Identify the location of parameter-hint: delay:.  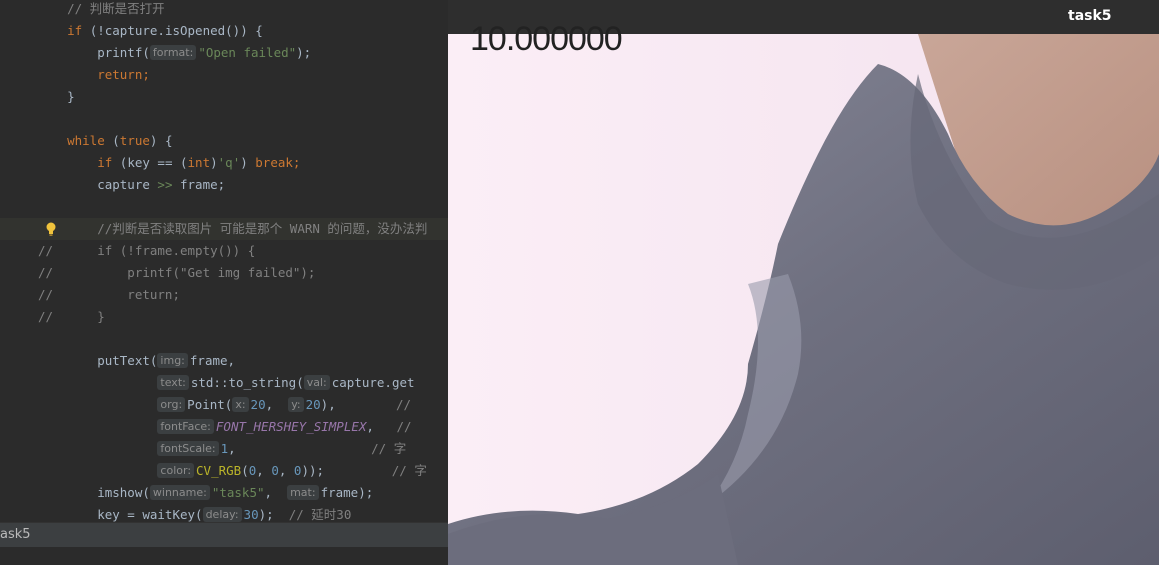
(222, 514).